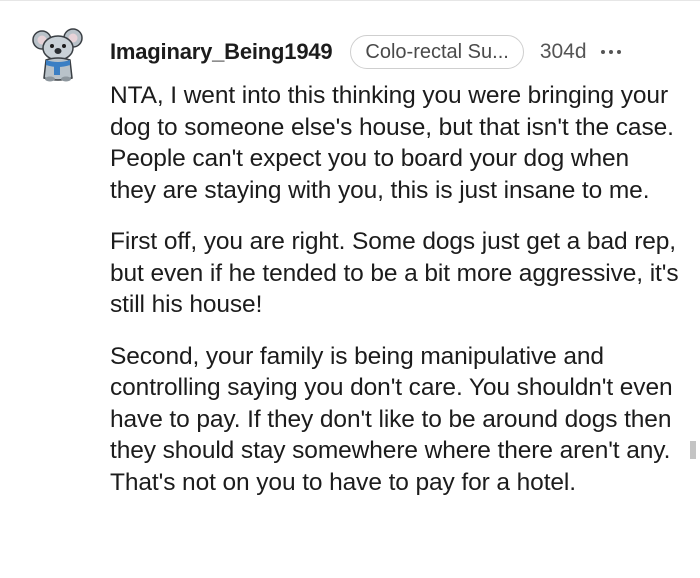 This screenshot has width=700, height=578. What do you see at coordinates (693, 450) in the screenshot?
I see `scrollbar-thumb` at bounding box center [693, 450].